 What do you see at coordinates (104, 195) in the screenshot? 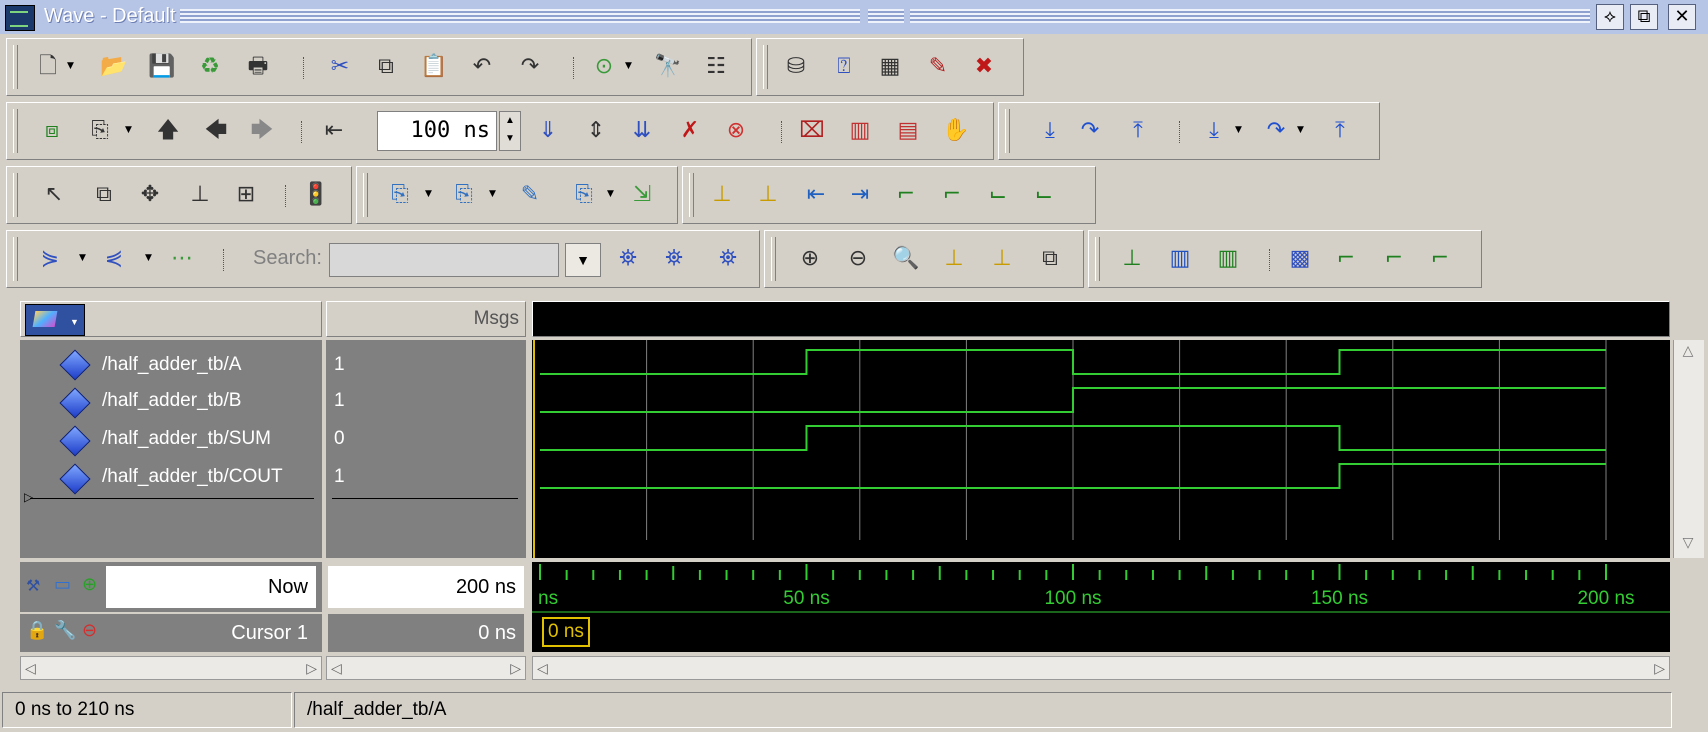
I see `zoom-mode-icon: ⧉` at bounding box center [104, 195].